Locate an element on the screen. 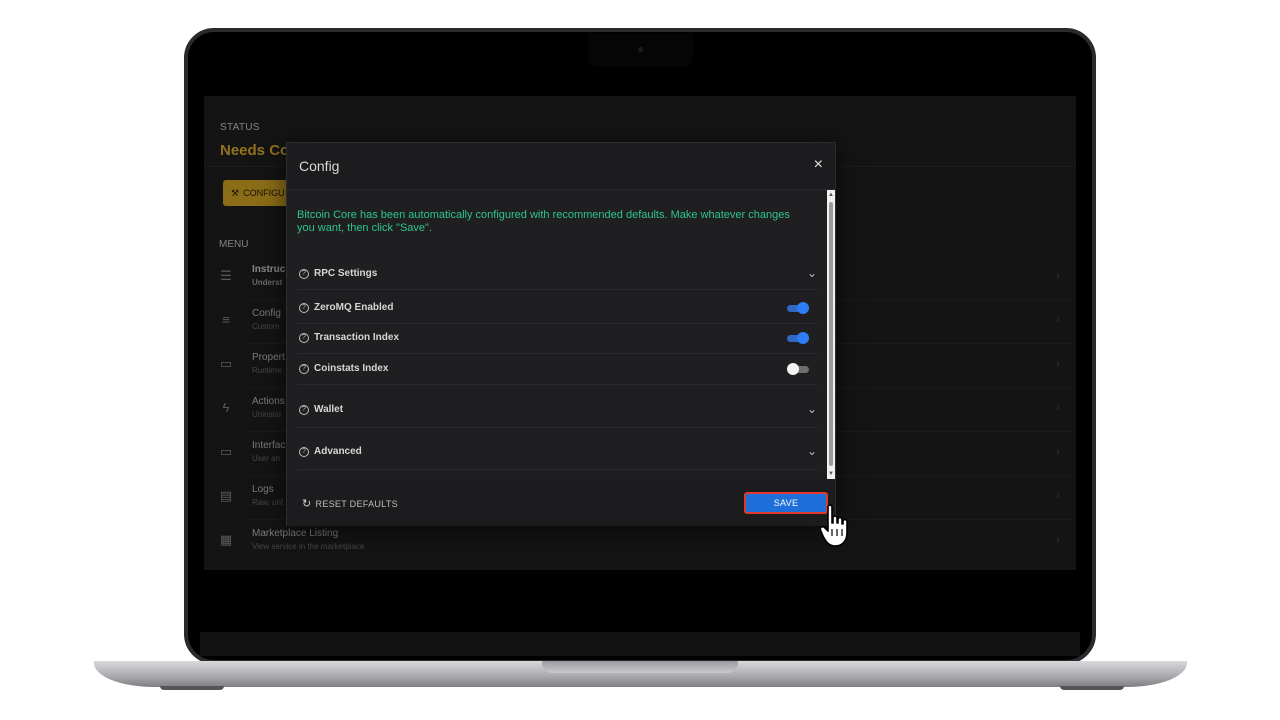 Image resolution: width=1280 pixels, height=720 pixels. scrollbar-thumb is located at coordinates (831, 334).